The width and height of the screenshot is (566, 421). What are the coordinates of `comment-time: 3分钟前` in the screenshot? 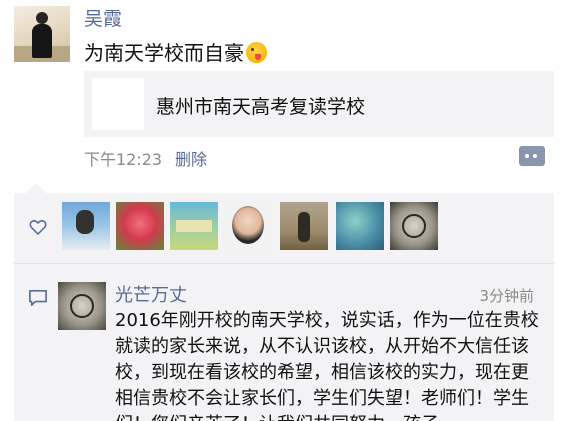 It's located at (506, 296).